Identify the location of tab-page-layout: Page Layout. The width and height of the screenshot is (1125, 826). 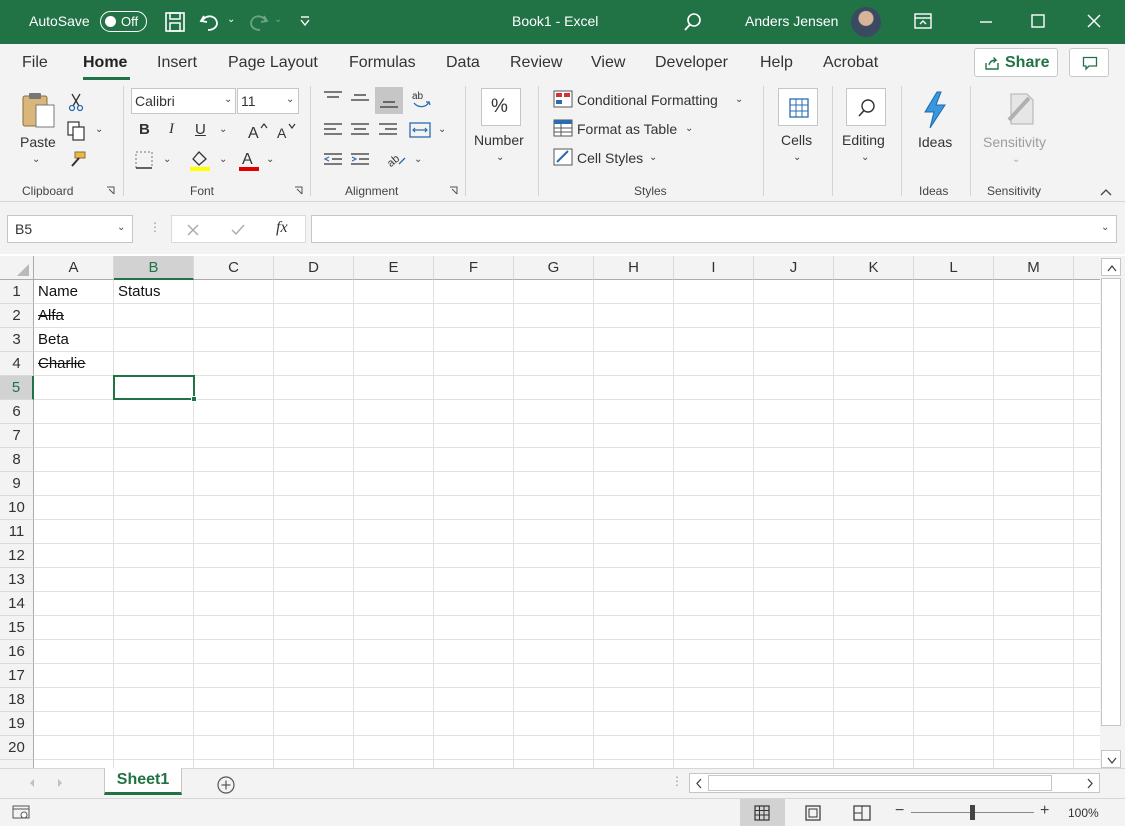
(273, 63).